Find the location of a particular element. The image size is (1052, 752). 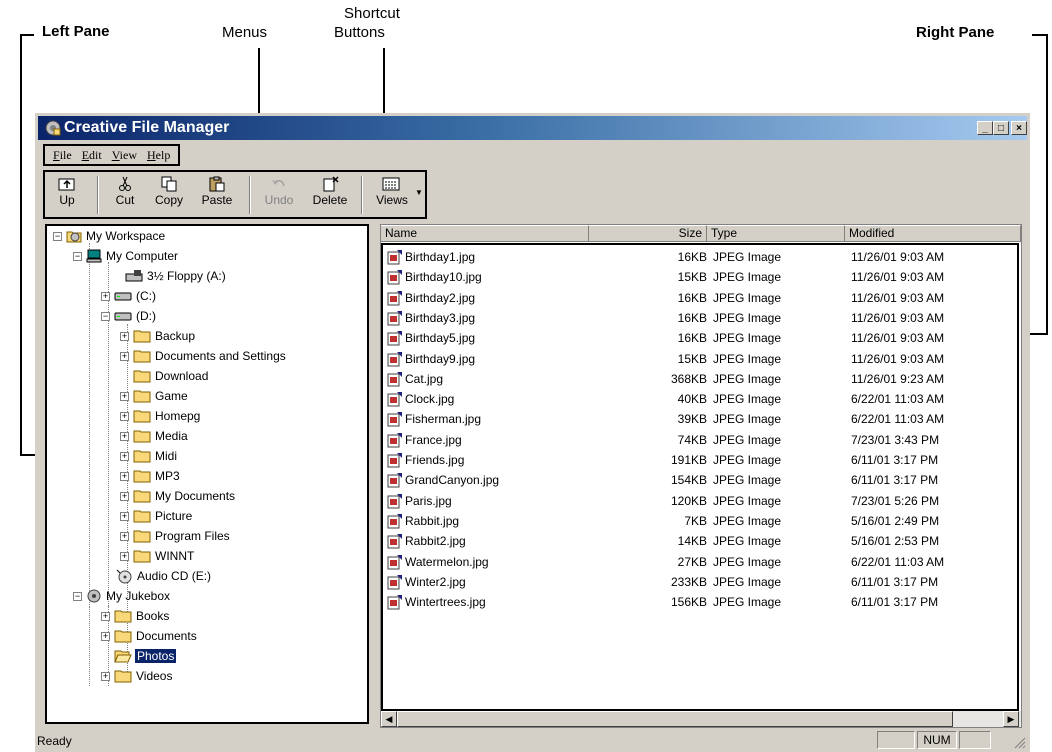

tree-folder-homepg: + Homepg is located at coordinates (160, 416).